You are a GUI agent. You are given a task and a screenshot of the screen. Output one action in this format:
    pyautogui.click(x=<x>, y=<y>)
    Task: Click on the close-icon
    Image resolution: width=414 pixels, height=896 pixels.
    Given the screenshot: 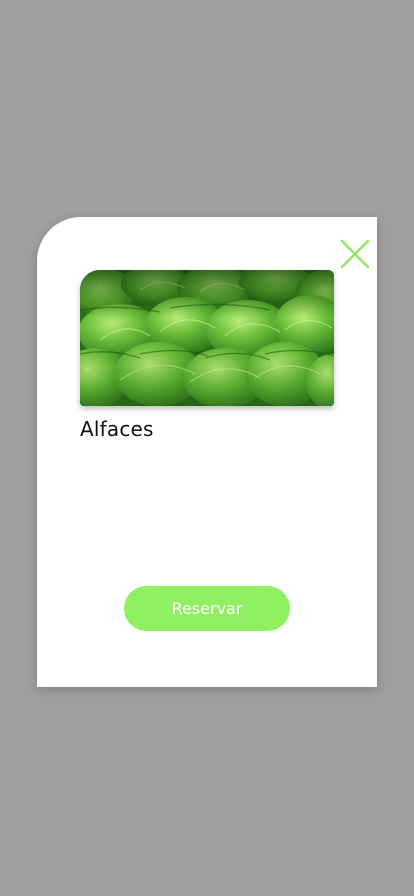 What is the action you would take?
    pyautogui.click(x=355, y=254)
    